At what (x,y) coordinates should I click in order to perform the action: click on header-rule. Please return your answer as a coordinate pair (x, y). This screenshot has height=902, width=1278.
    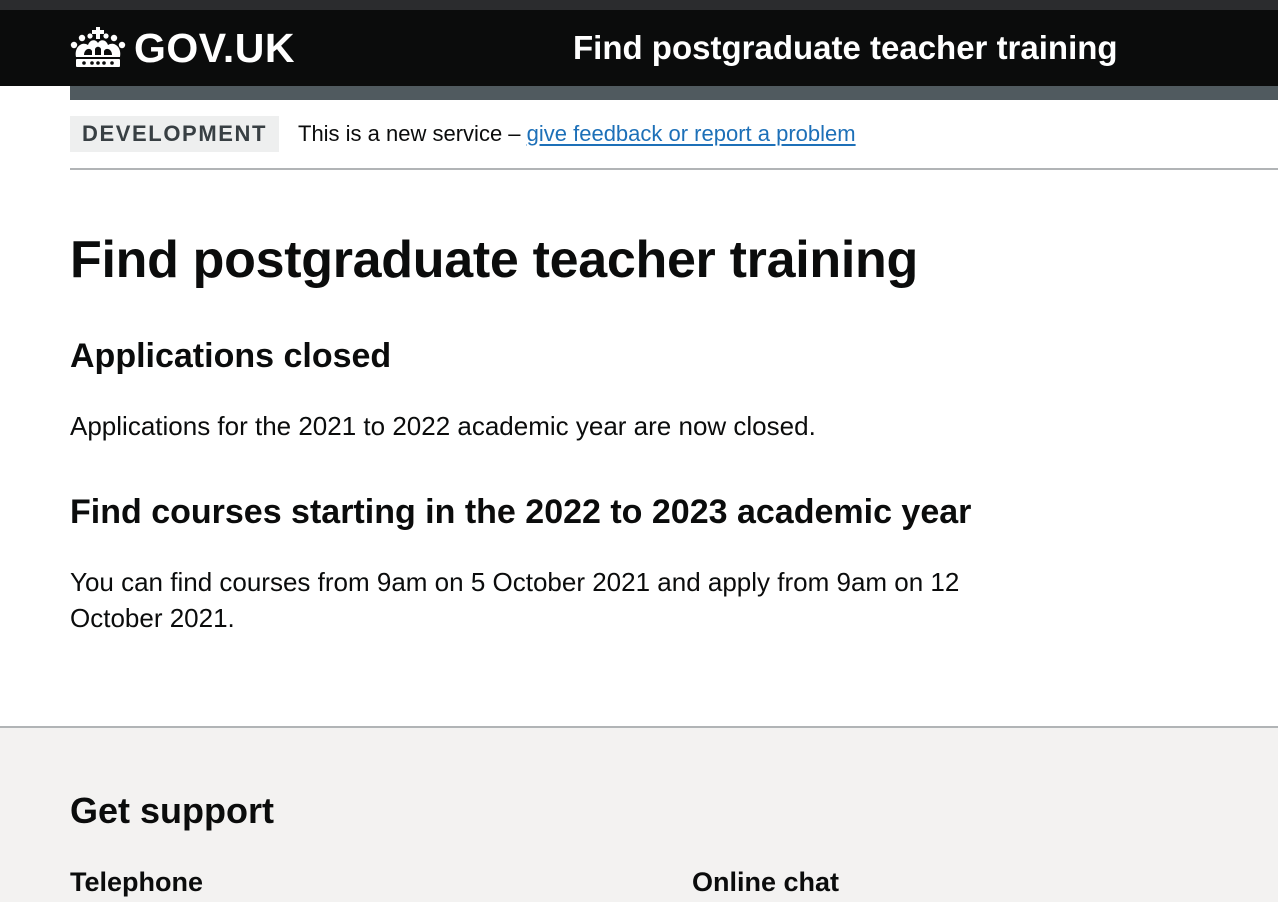
    Looking at the image, I should click on (674, 93).